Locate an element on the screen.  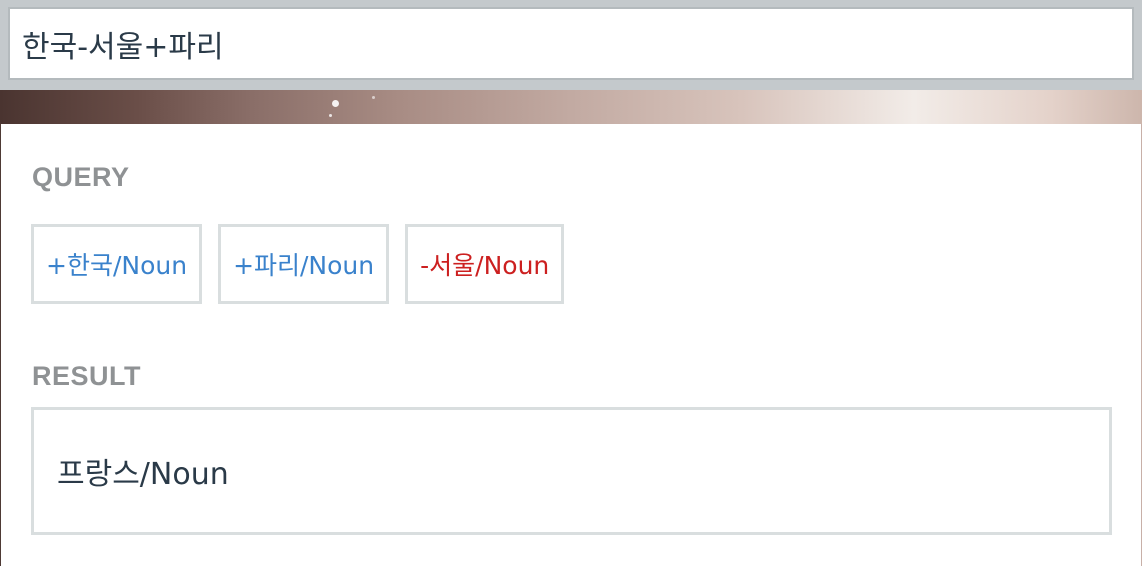
query-tag: +파리/Noun is located at coordinates (304, 264).